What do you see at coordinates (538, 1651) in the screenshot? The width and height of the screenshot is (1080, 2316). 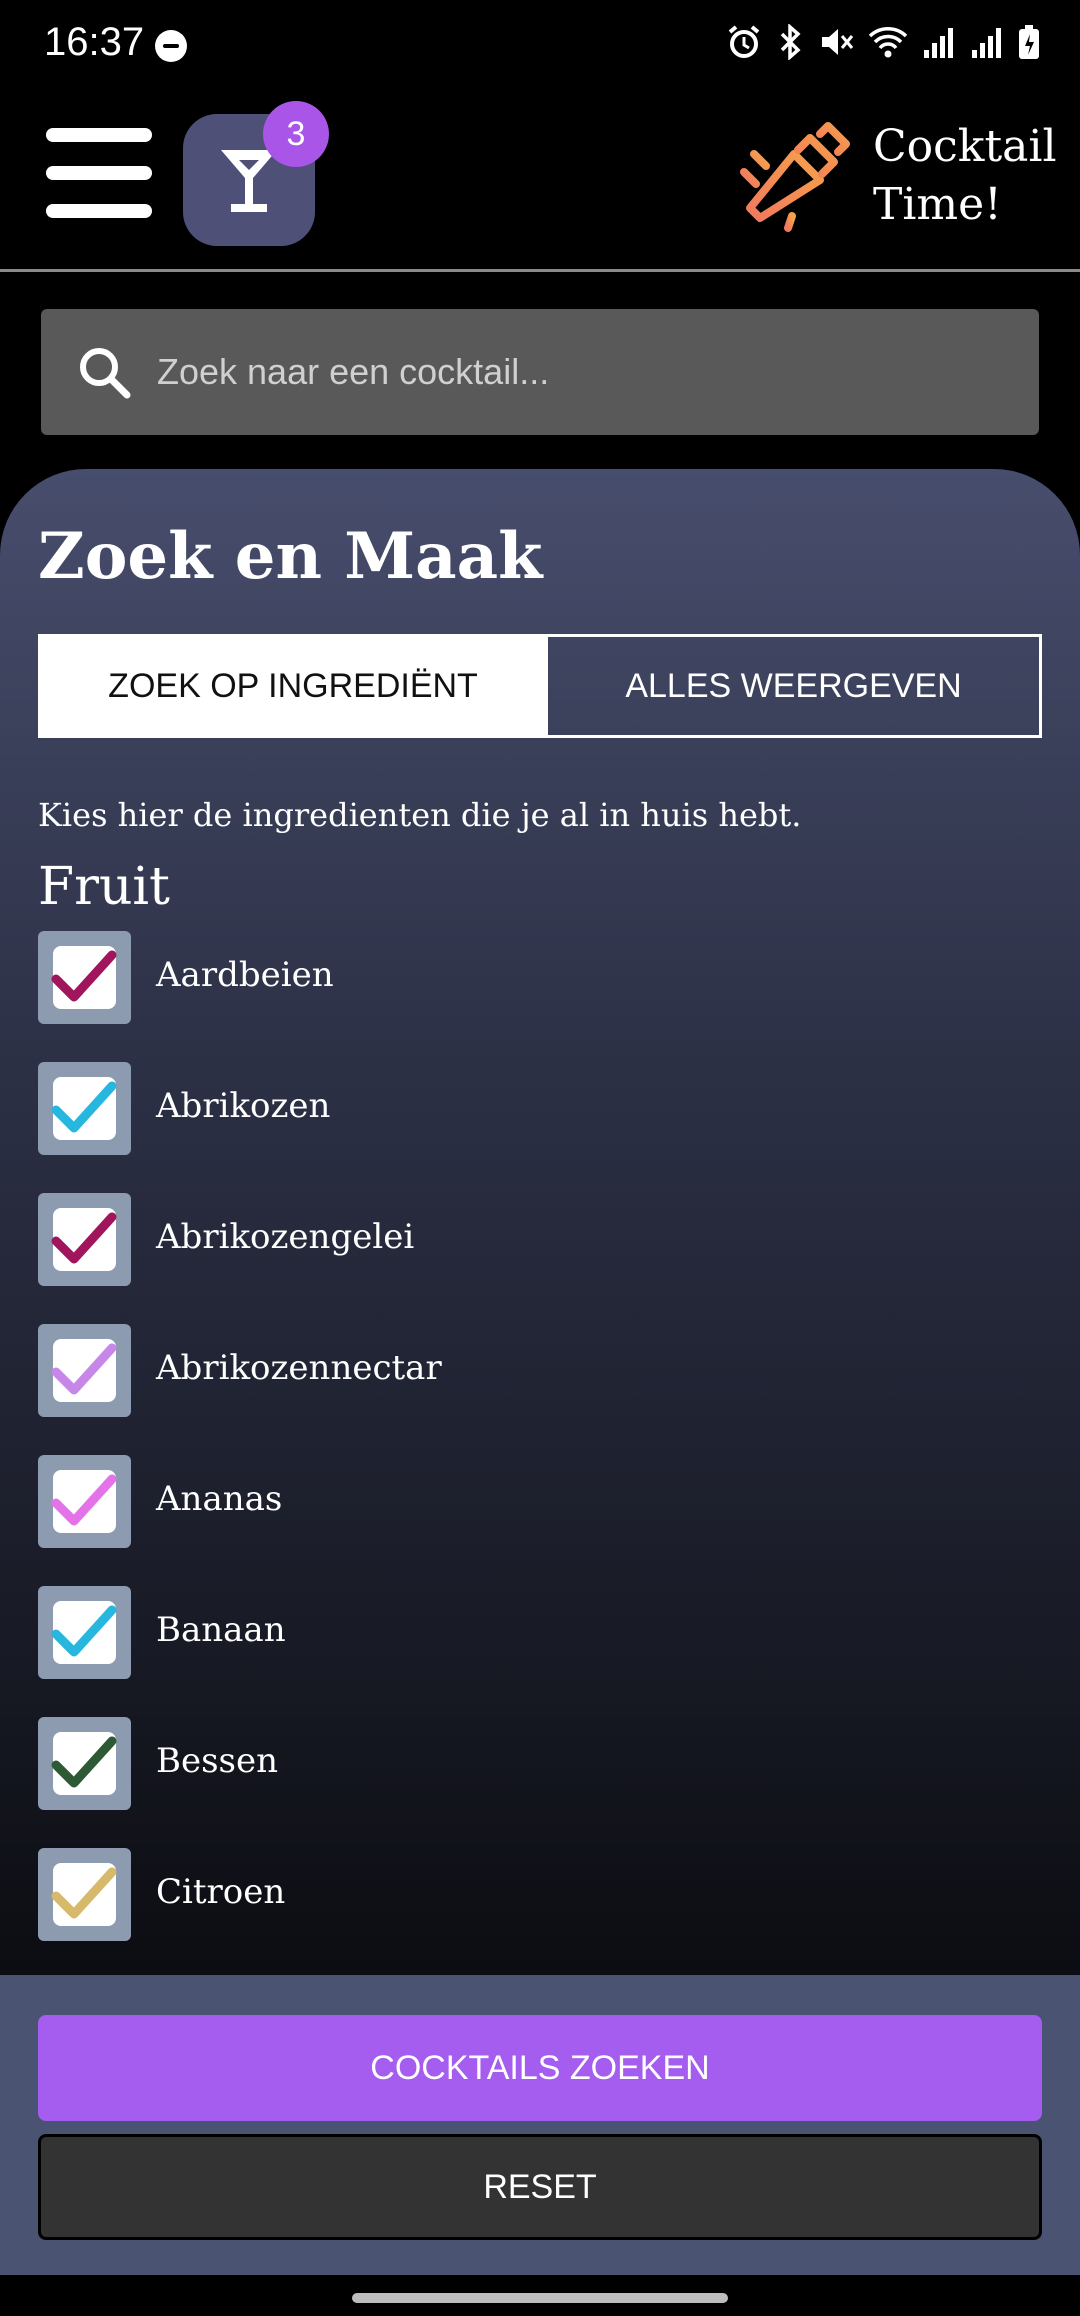 I see `ingredient-item: Banaan` at bounding box center [538, 1651].